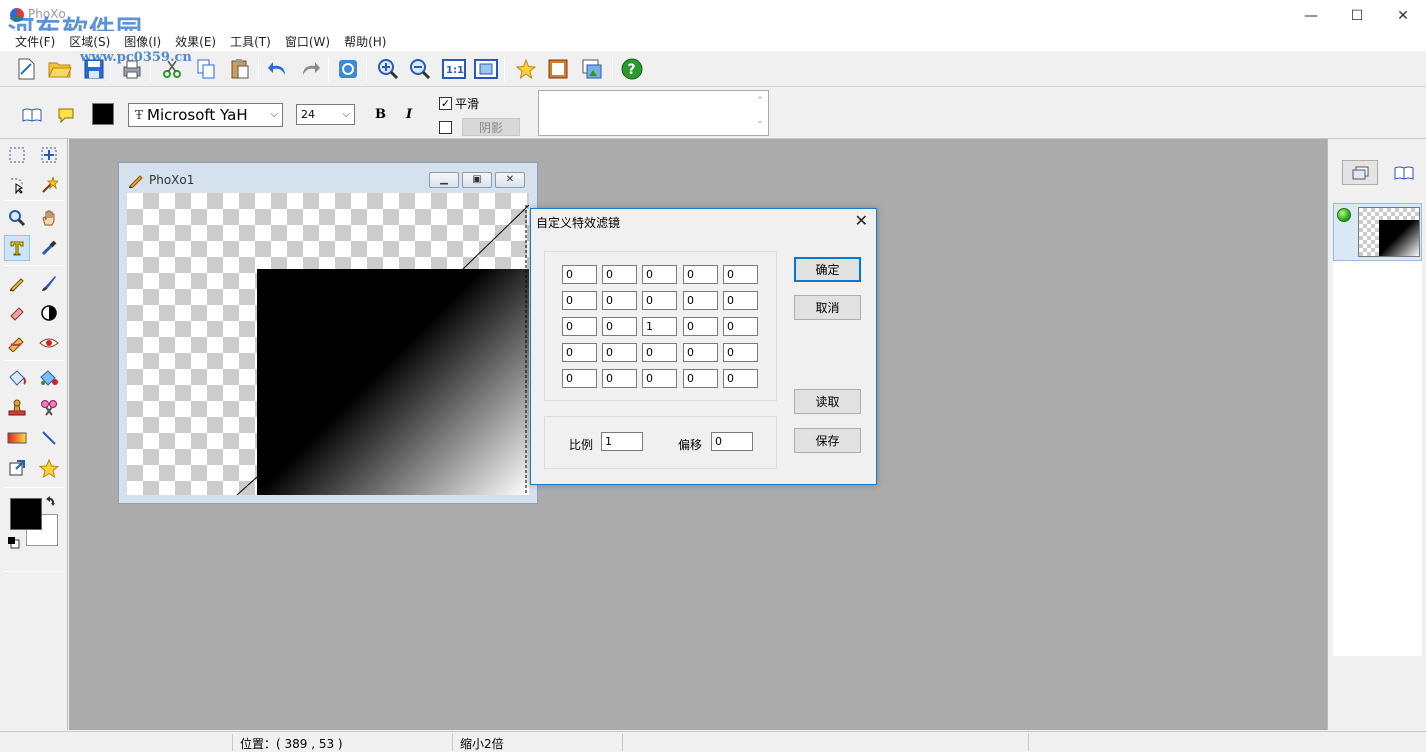 This screenshot has width=1426, height=752. I want to click on matrix-cell-r4c1: 0, so click(579, 352).